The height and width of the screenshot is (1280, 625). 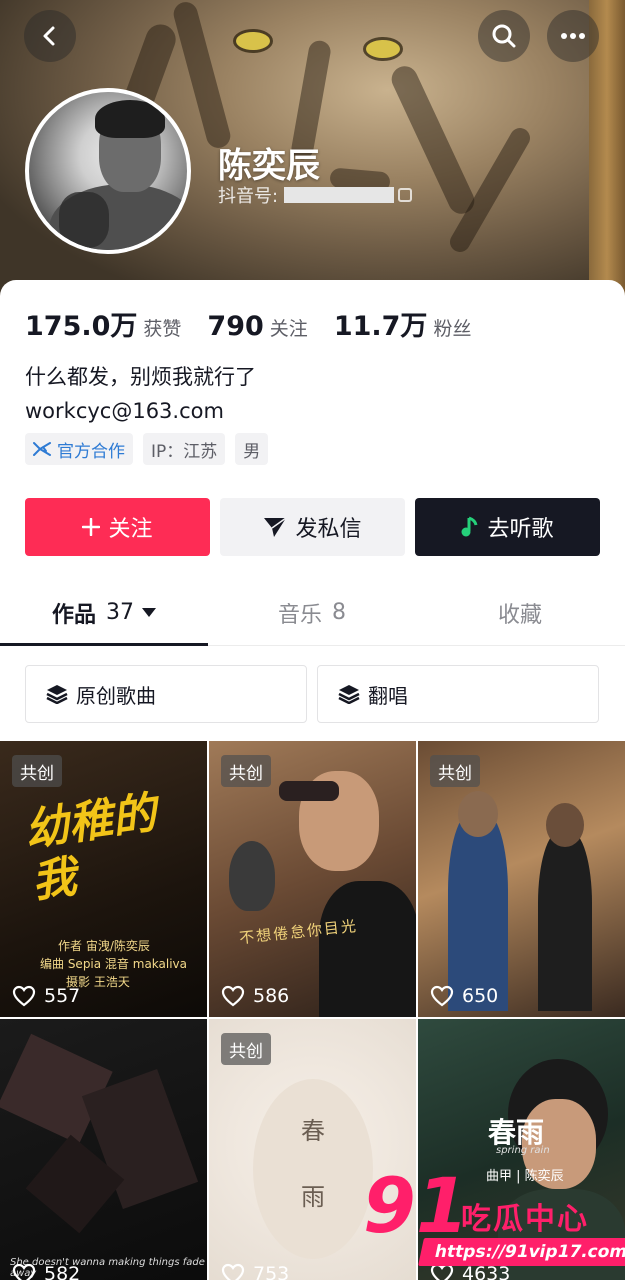 I want to click on official-partner-tag: 官方合作, so click(x=79, y=449).